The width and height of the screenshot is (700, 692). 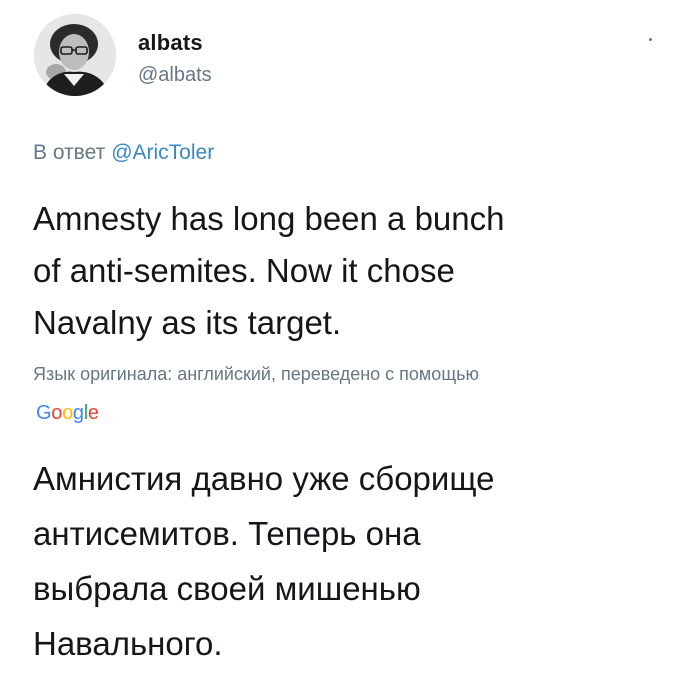 I want to click on author-name: albats, so click(x=170, y=43).